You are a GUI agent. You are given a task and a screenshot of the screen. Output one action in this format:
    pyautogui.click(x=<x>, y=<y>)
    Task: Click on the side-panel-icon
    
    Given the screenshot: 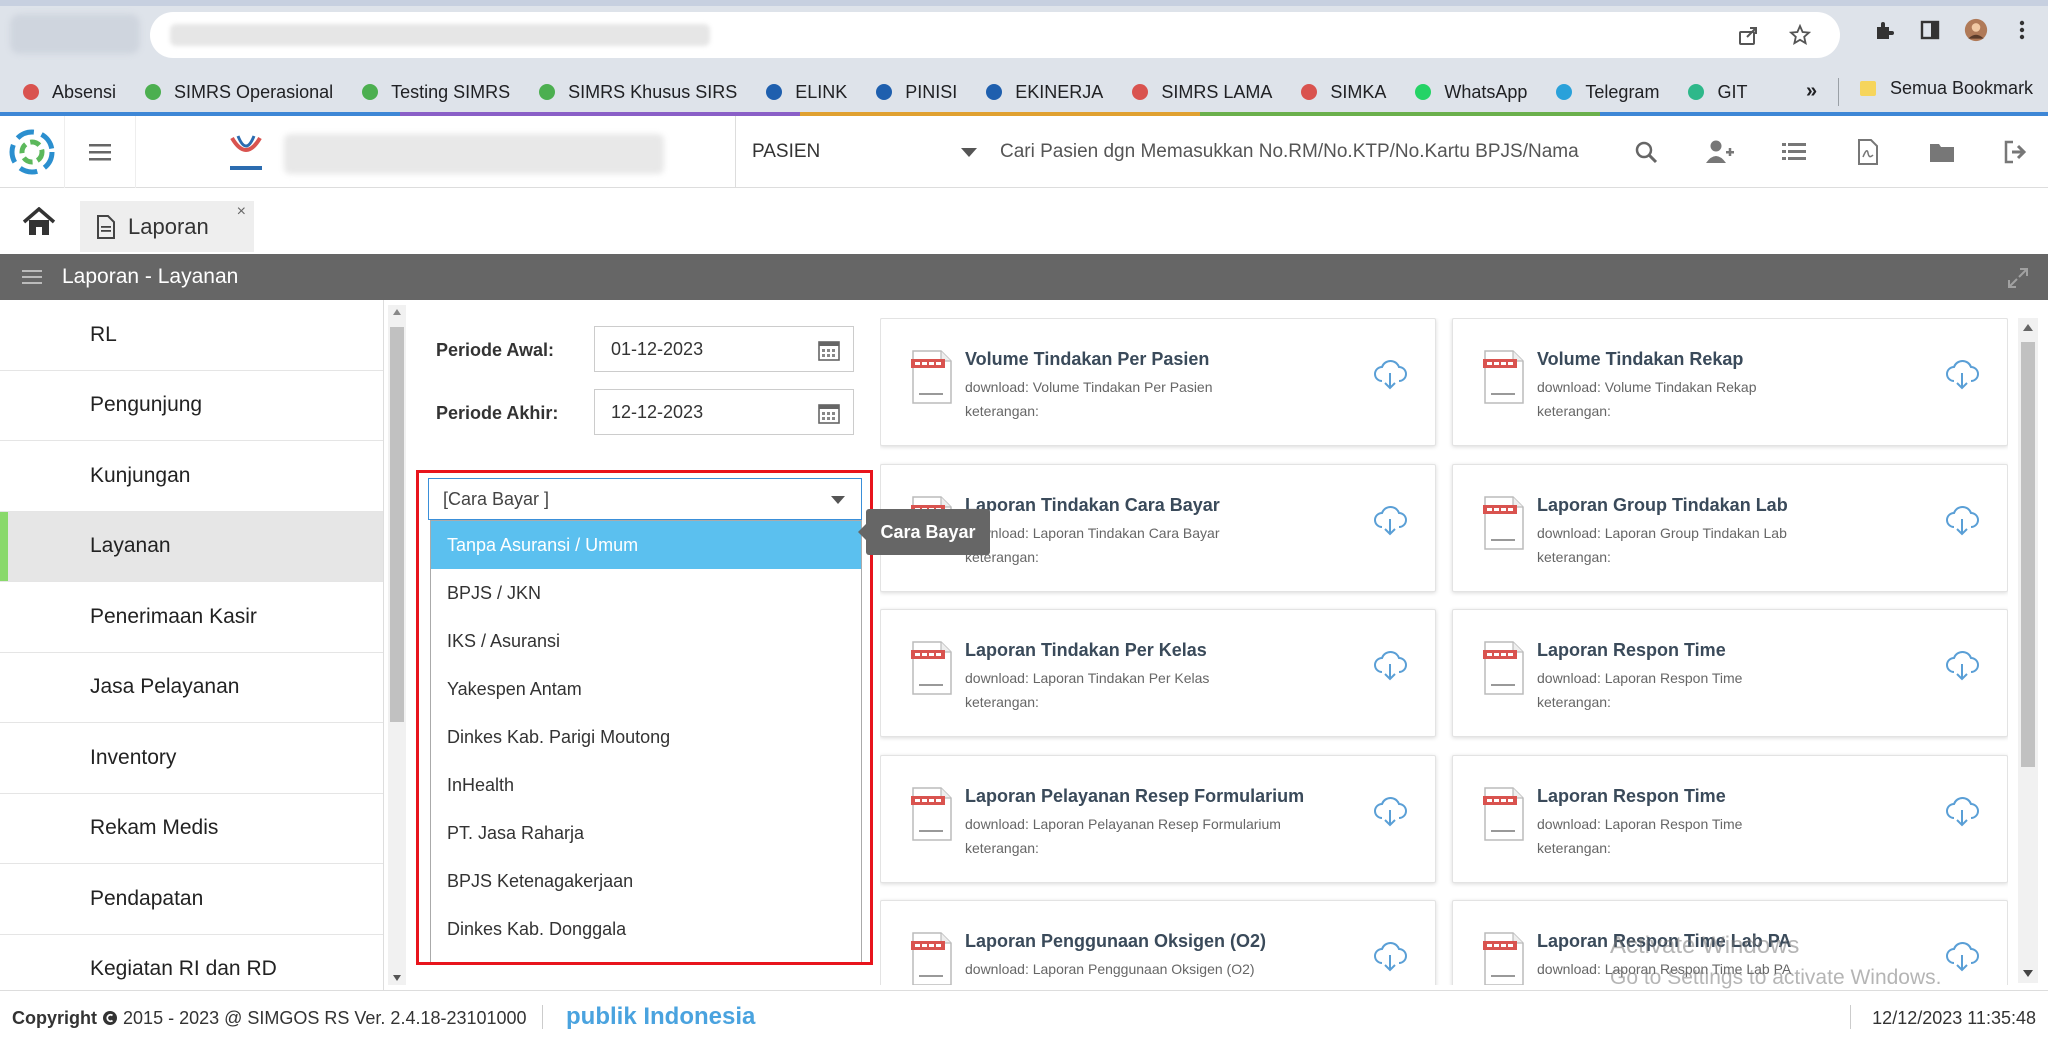 What is the action you would take?
    pyautogui.click(x=1930, y=30)
    